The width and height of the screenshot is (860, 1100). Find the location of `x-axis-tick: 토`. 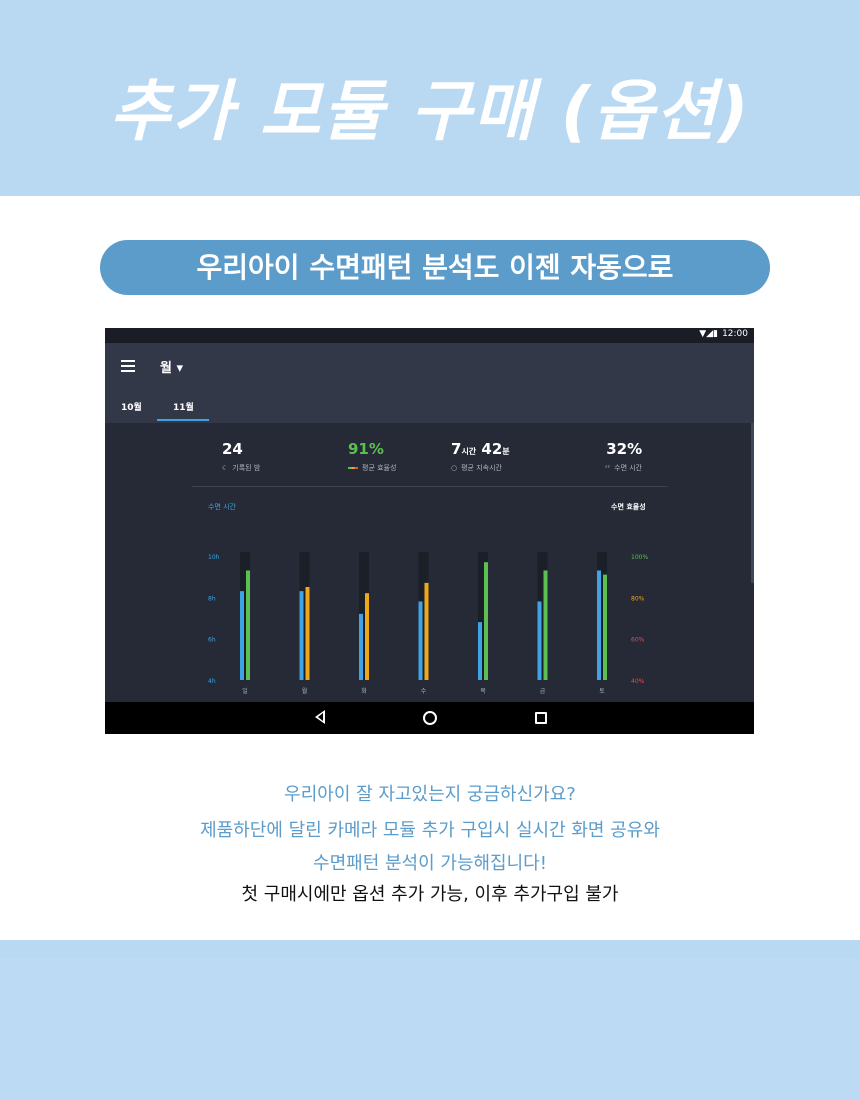

x-axis-tick: 토 is located at coordinates (602, 691).